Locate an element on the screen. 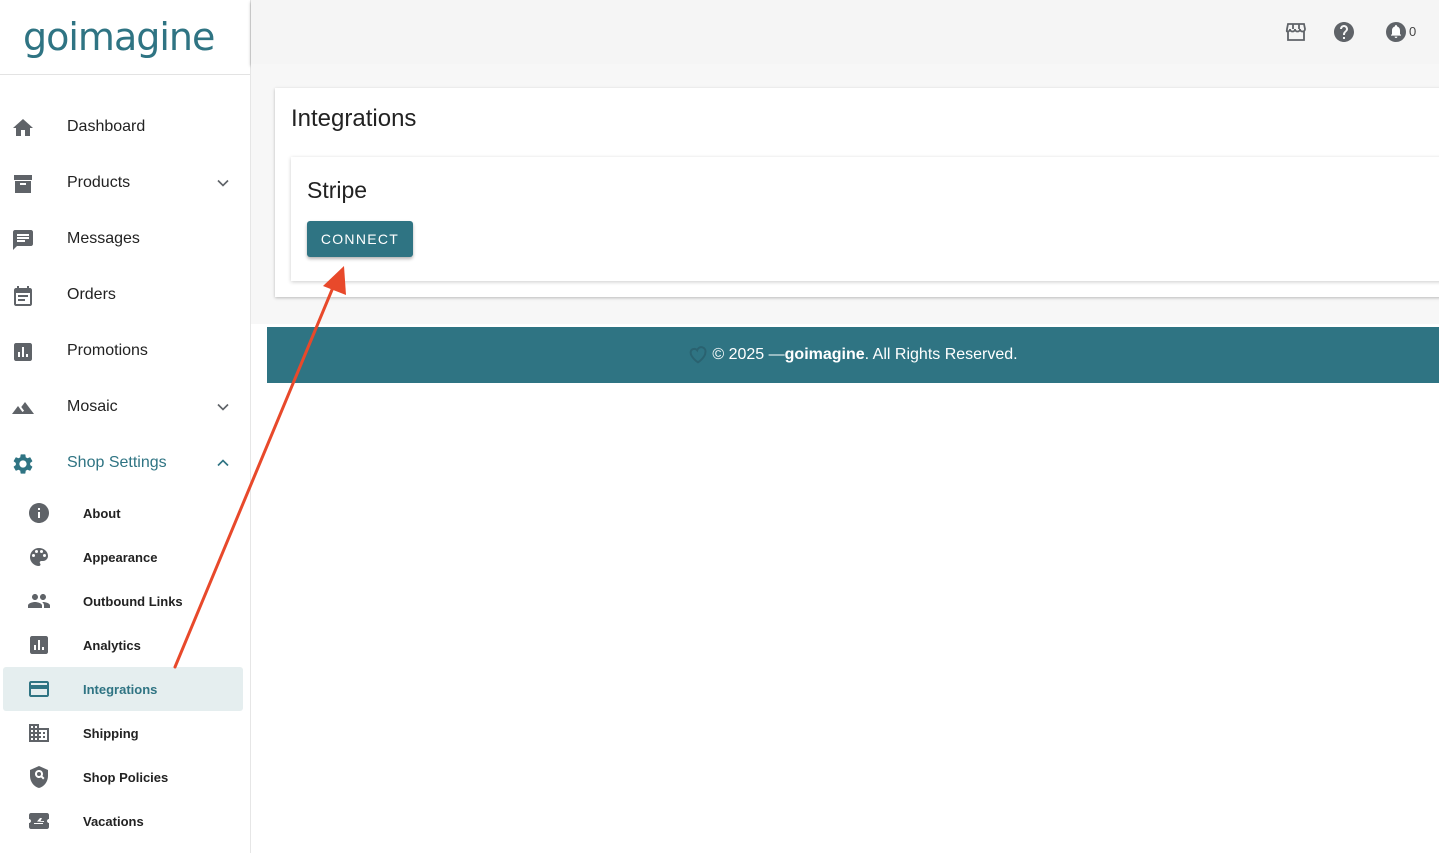 The image size is (1439, 853). sidebar-item-label: Orders is located at coordinates (91, 294).